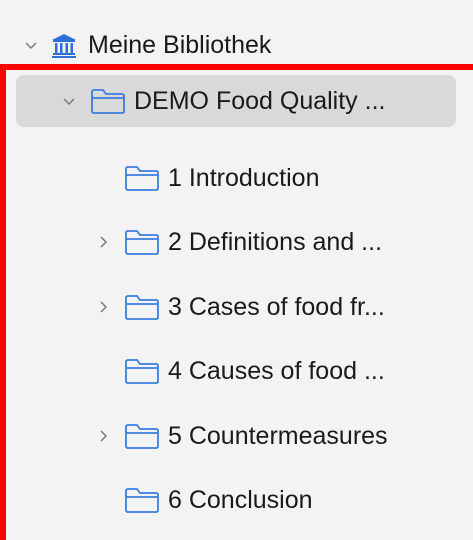  What do you see at coordinates (278, 435) in the screenshot?
I see `tree-item-label: 5 Countermeasures` at bounding box center [278, 435].